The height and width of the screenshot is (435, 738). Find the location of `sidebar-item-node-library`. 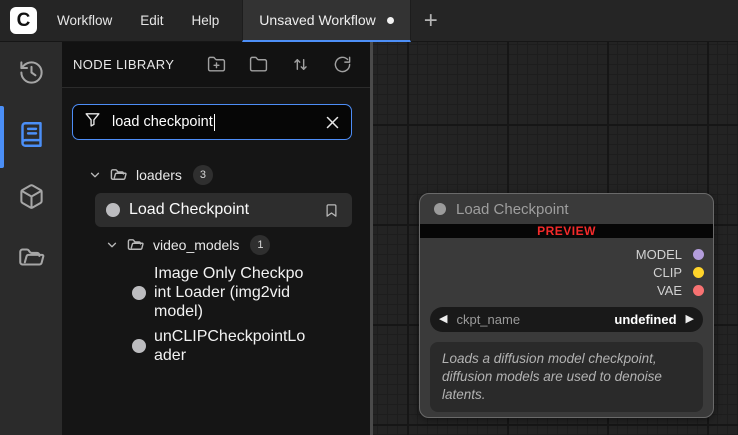

sidebar-item-node-library is located at coordinates (31, 137).